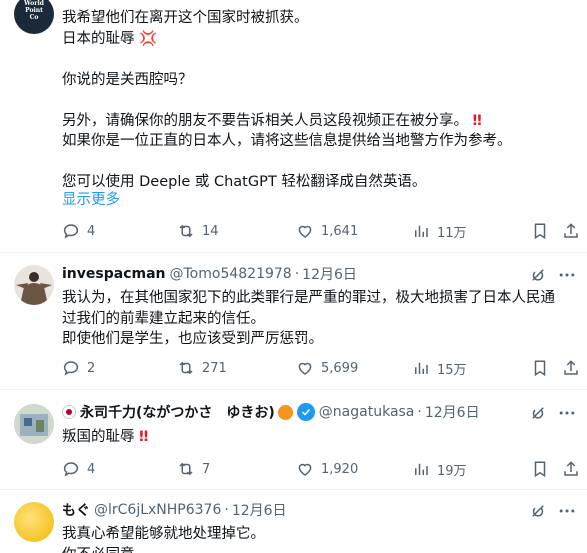 Image resolution: width=587 pixels, height=553 pixels. Describe the element at coordinates (305, 412) in the screenshot. I see `verified-badge-icon` at that location.